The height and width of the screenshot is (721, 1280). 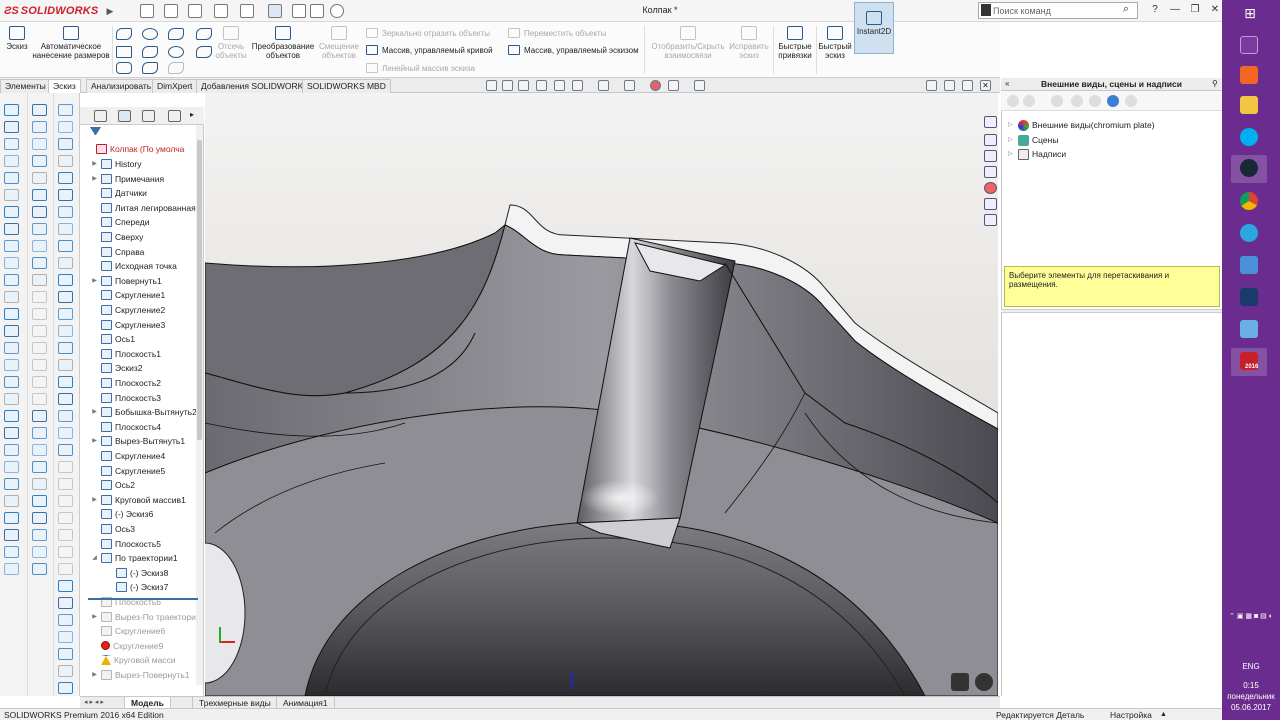 I want to click on feature-tree-tab-icon, so click(x=100, y=116).